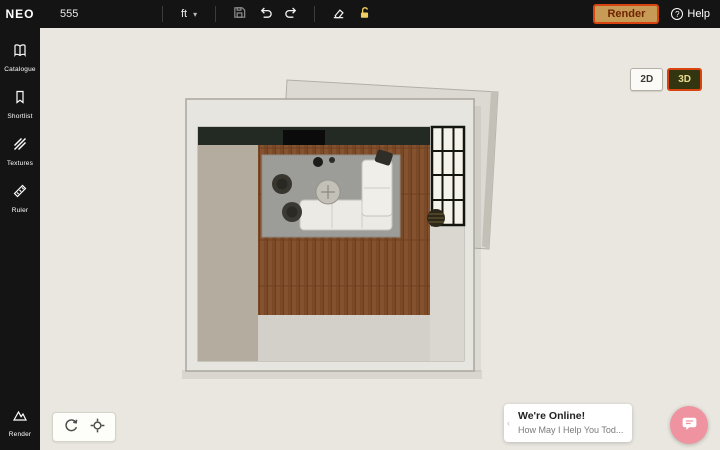 This screenshot has height=450, width=720. Describe the element at coordinates (84, 427) in the screenshot. I see `camera-mini-toolbar` at that location.